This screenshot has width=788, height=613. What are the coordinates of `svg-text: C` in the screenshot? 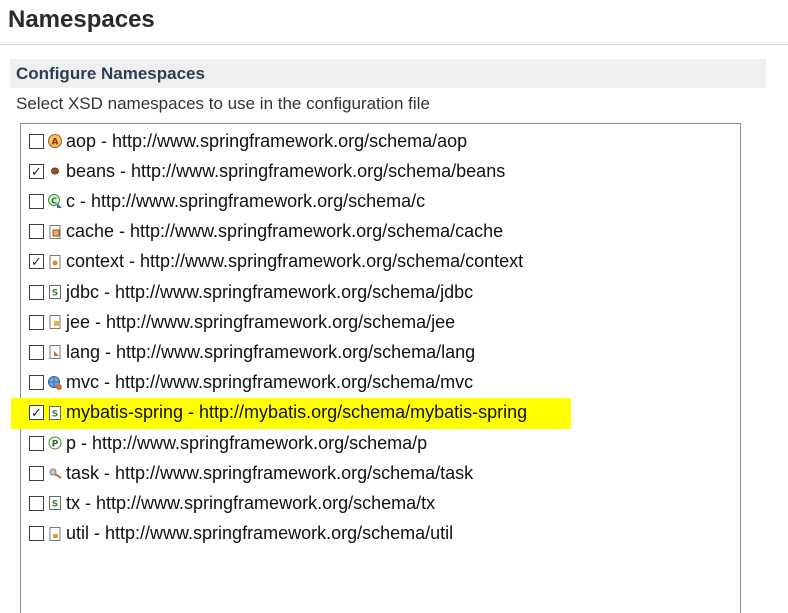 It's located at (54, 201).